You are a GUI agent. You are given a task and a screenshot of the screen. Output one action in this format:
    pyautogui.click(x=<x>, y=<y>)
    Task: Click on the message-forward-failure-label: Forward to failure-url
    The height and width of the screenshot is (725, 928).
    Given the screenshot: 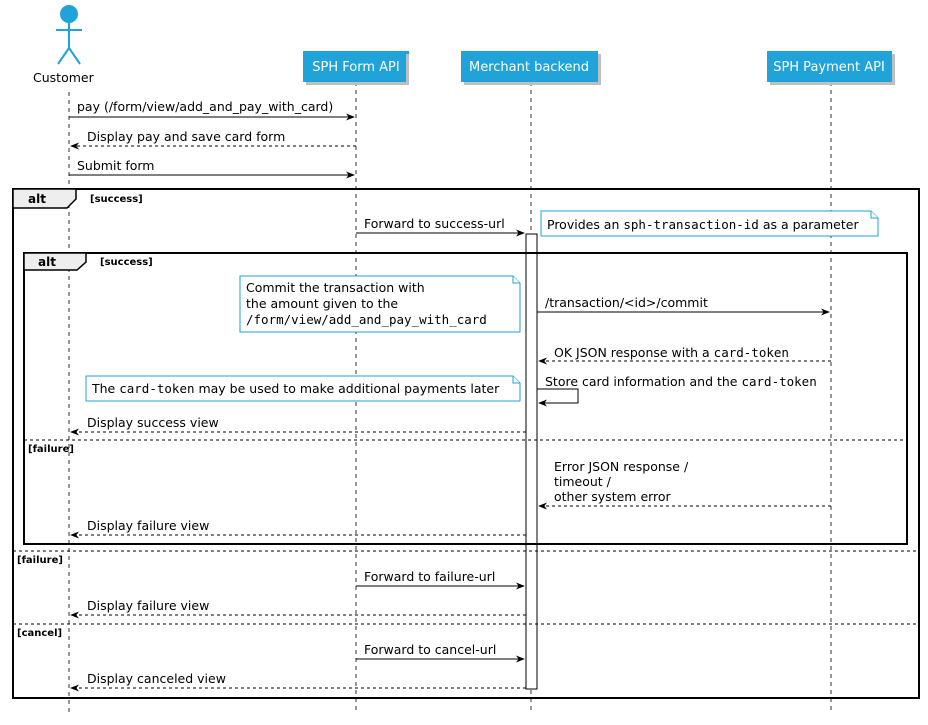 What is the action you would take?
    pyautogui.click(x=429, y=576)
    